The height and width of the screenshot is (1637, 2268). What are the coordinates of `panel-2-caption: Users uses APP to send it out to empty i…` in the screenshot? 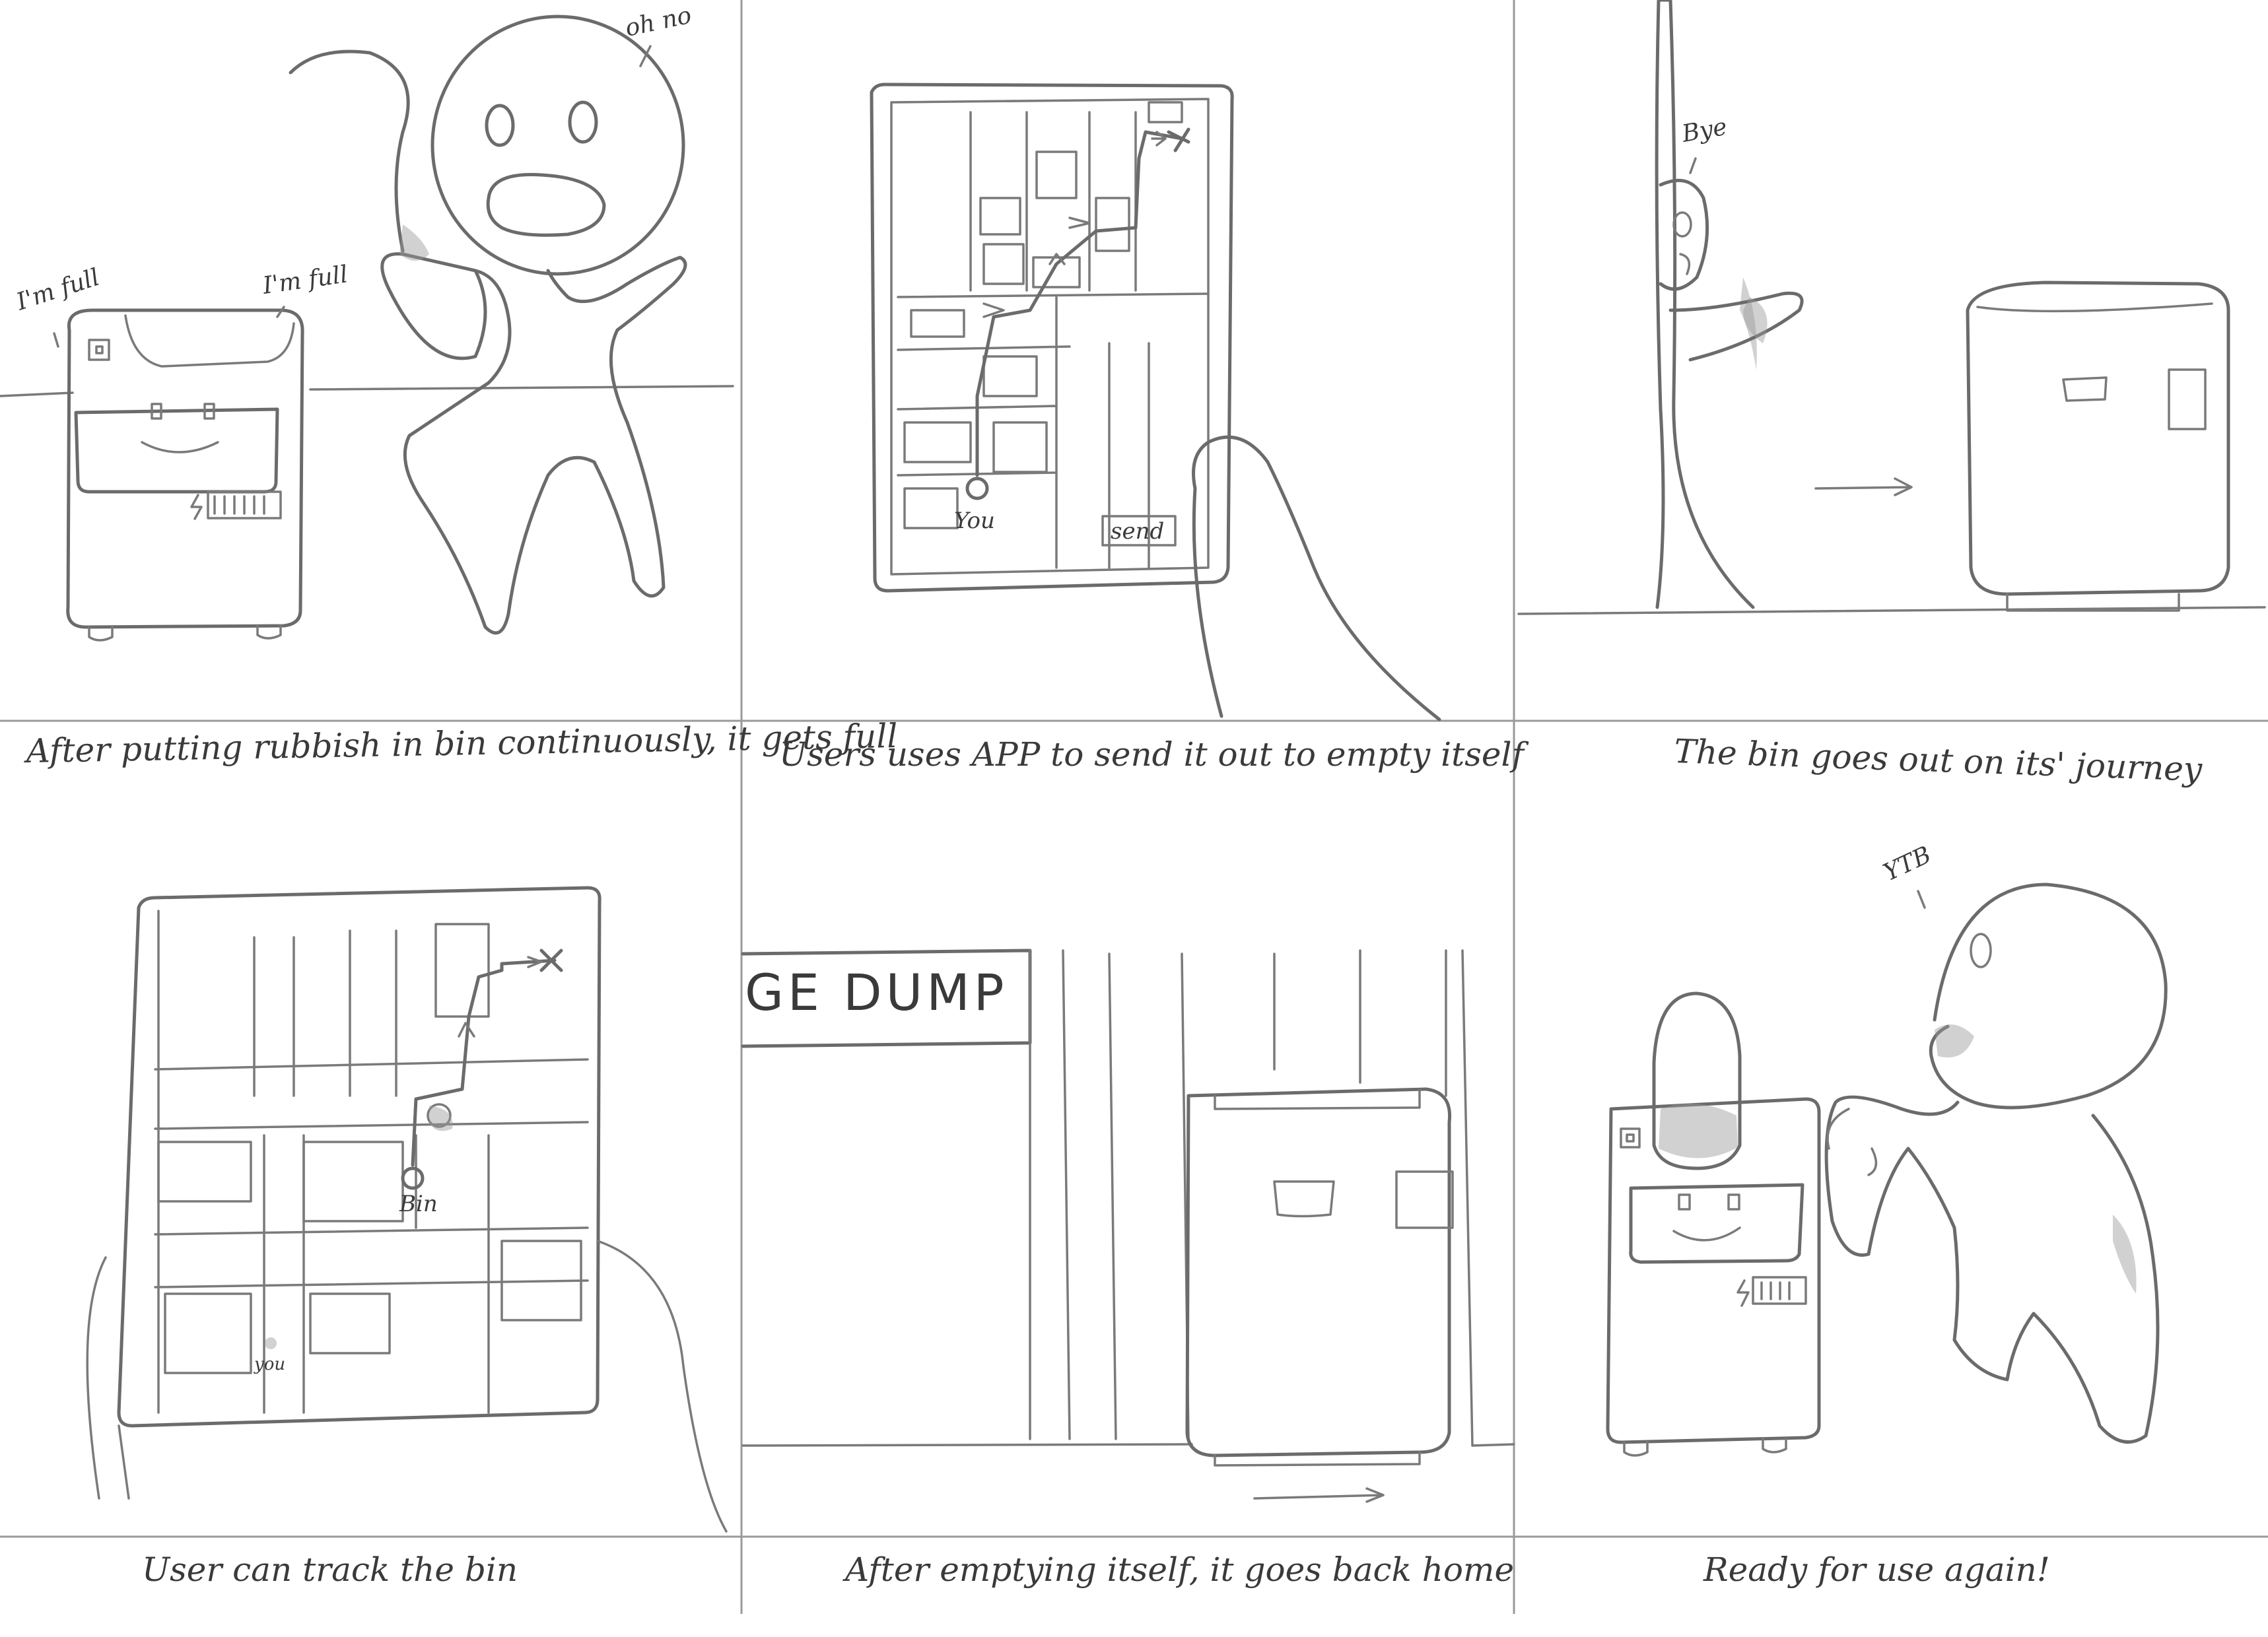 It's located at (1154, 754).